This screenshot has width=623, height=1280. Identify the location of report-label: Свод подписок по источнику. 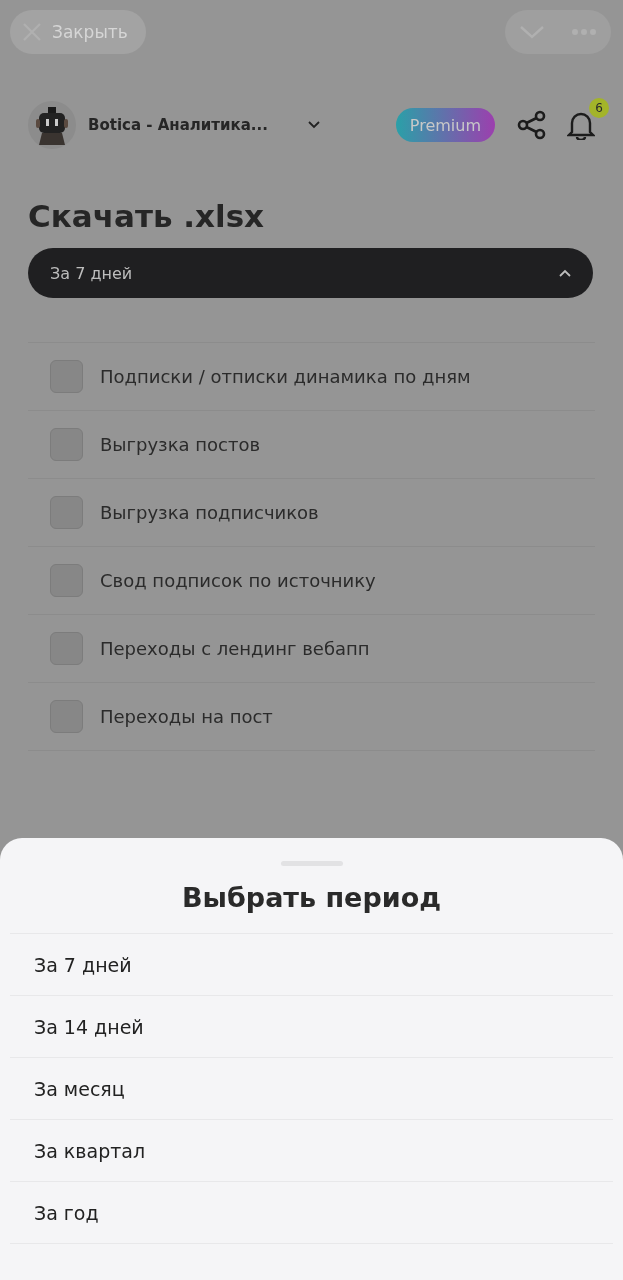
(238, 580).